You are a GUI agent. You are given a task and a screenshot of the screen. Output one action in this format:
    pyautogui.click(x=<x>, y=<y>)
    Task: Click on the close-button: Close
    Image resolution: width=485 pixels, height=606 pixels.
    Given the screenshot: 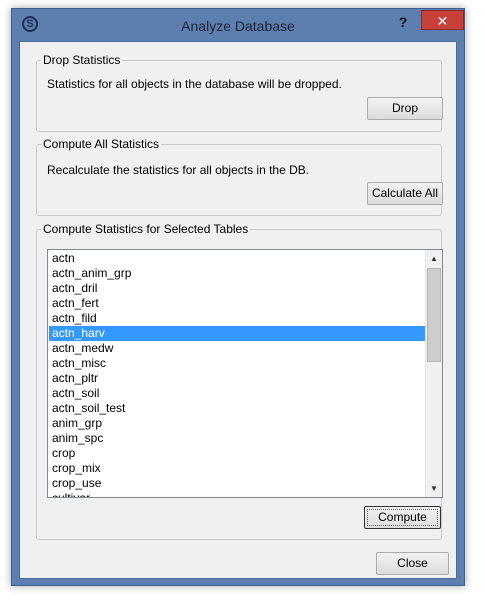 What is the action you would take?
    pyautogui.click(x=412, y=563)
    